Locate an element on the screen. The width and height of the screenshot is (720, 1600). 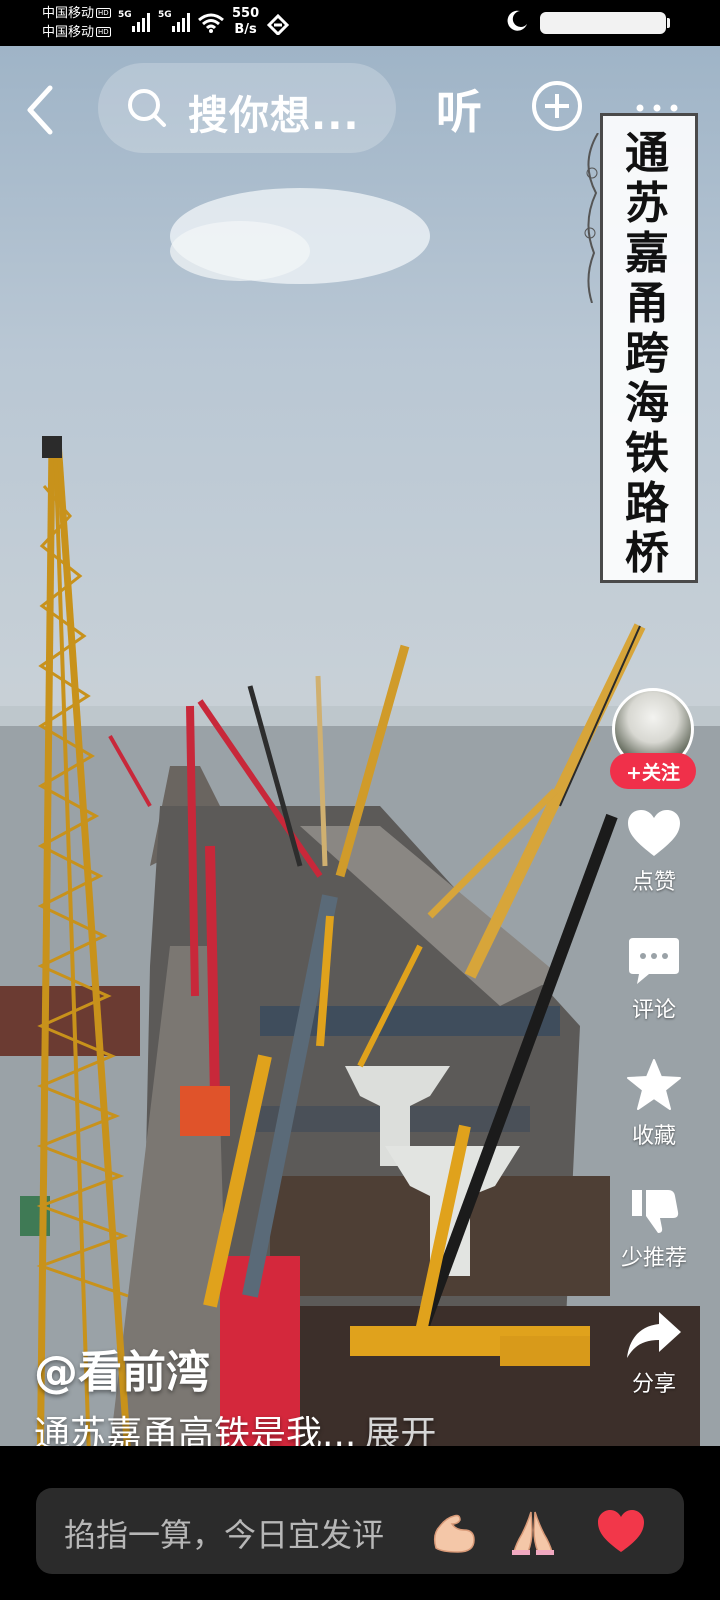
net-speed-value: 550 is located at coordinates (246, 13).